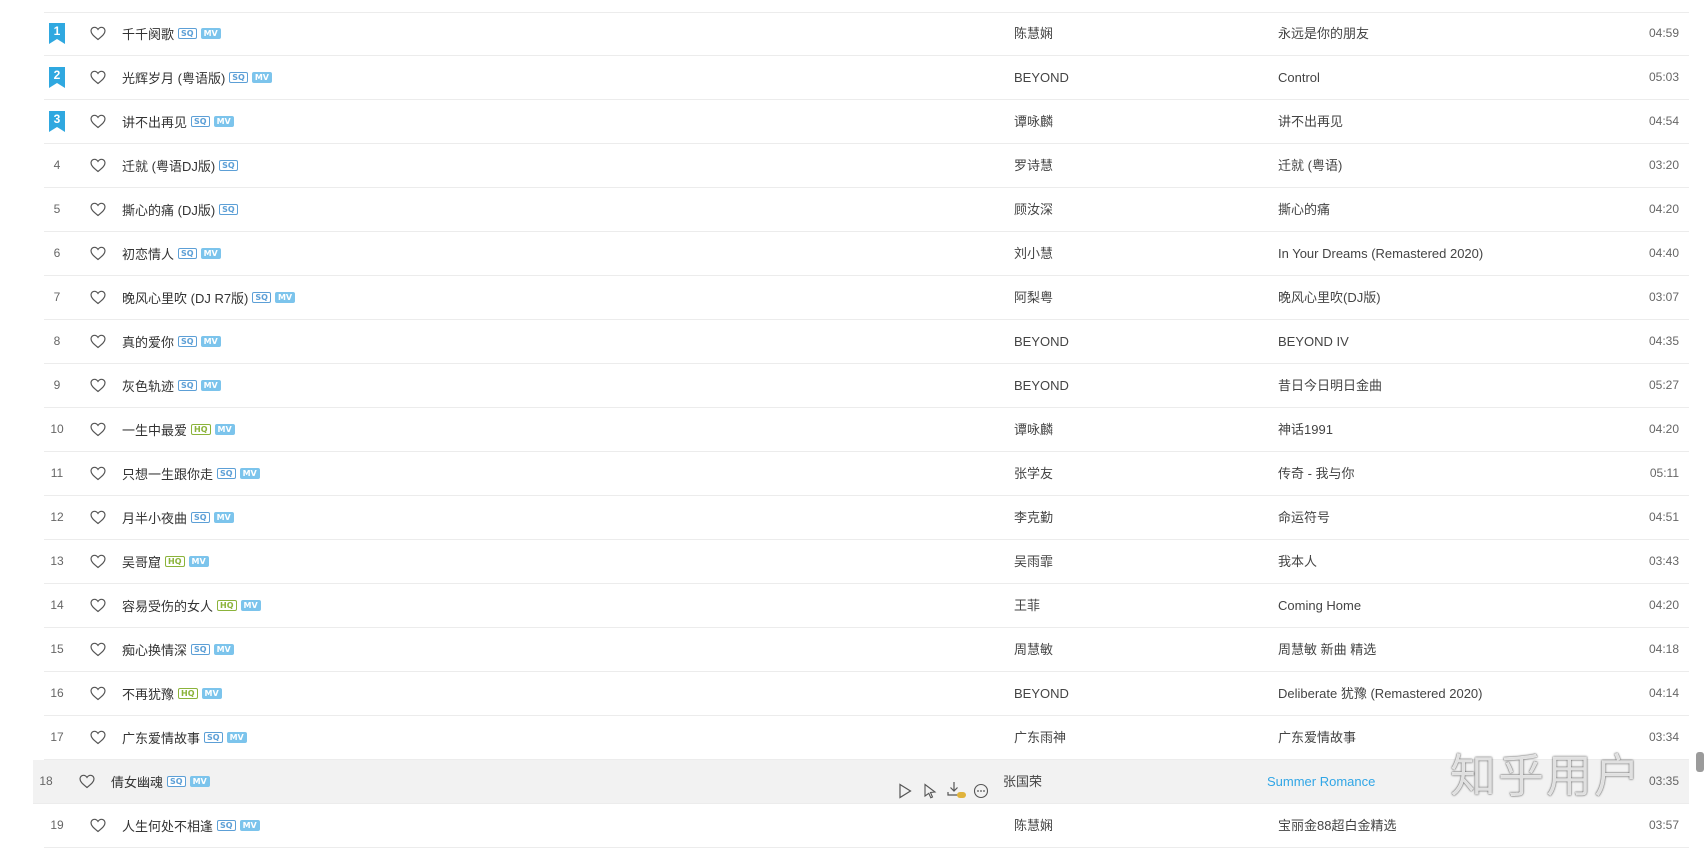  I want to click on song-artist: 王菲, so click(1027, 605).